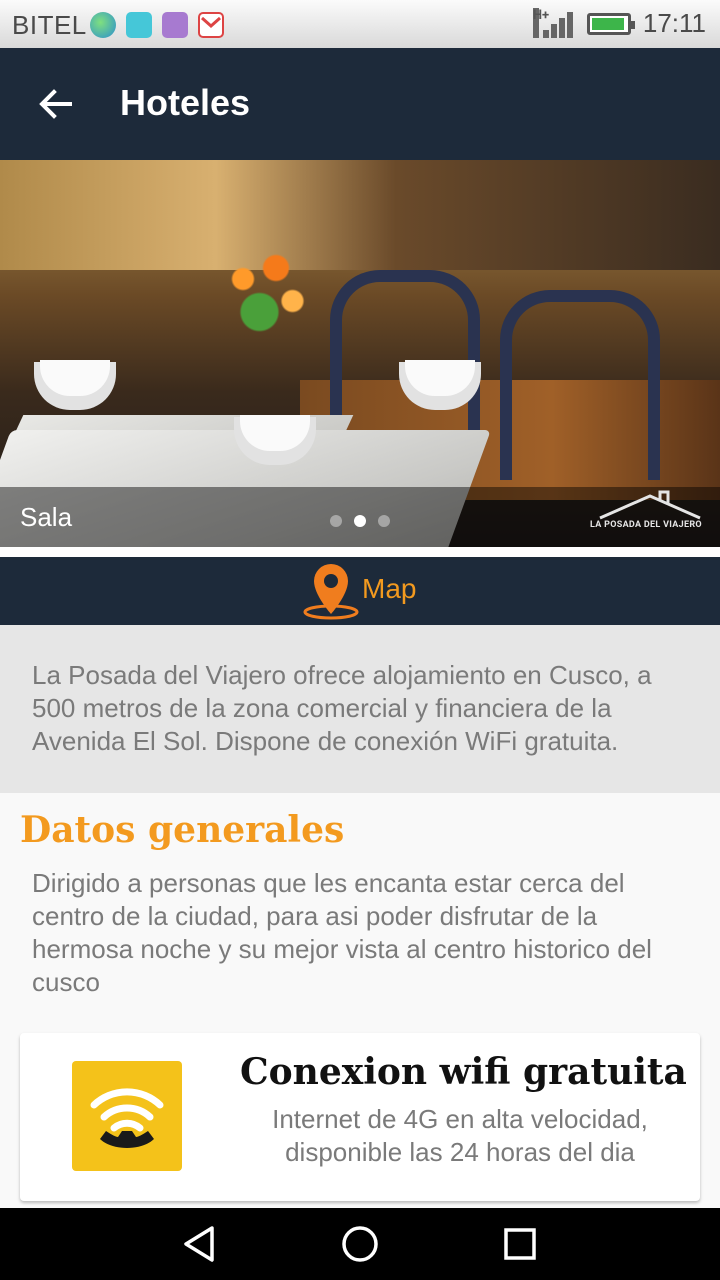 The image size is (720, 1280). Describe the element at coordinates (610, 23) in the screenshot. I see `battery-icon` at that location.